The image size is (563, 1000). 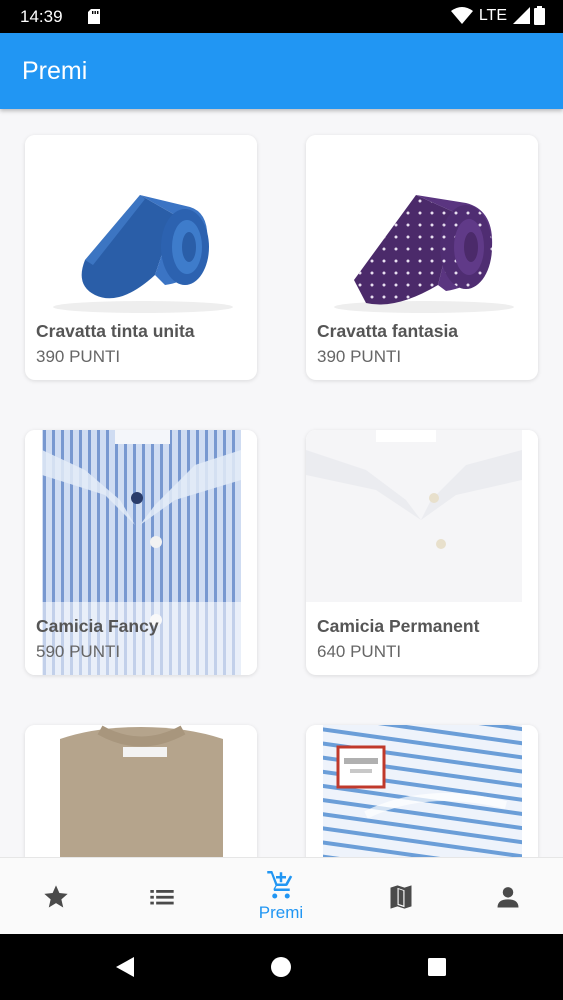 I want to click on blue-white-striped-shirt-image, so click(x=422, y=791).